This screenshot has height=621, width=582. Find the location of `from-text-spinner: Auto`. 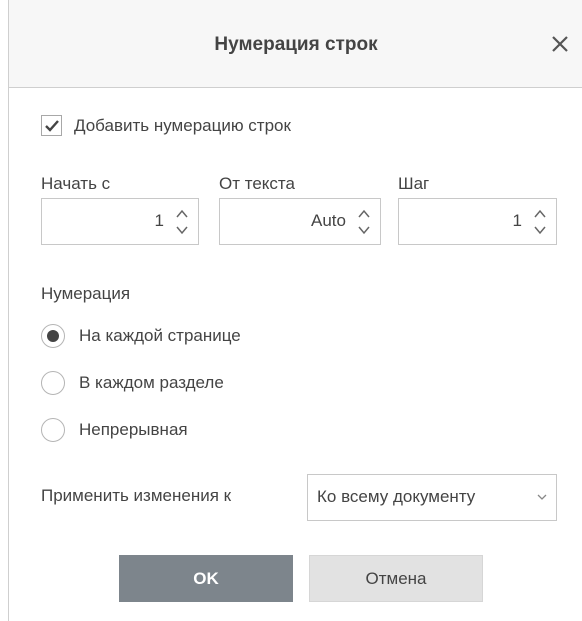

from-text-spinner: Auto is located at coordinates (300, 221).